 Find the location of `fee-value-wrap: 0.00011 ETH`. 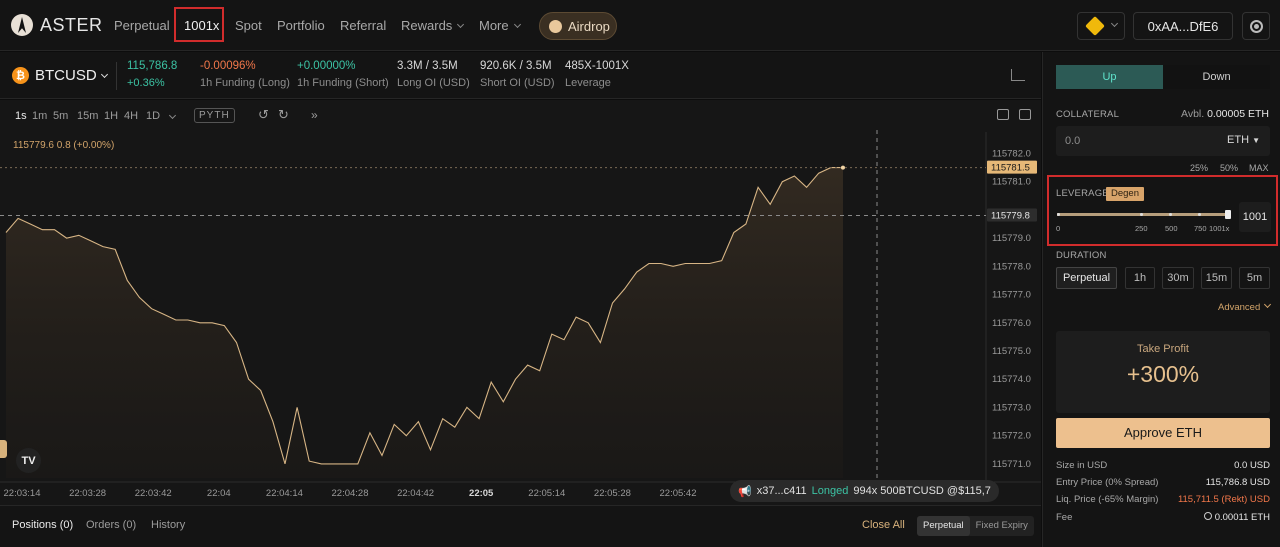

fee-value-wrap: 0.00011 ETH is located at coordinates (1236, 517).